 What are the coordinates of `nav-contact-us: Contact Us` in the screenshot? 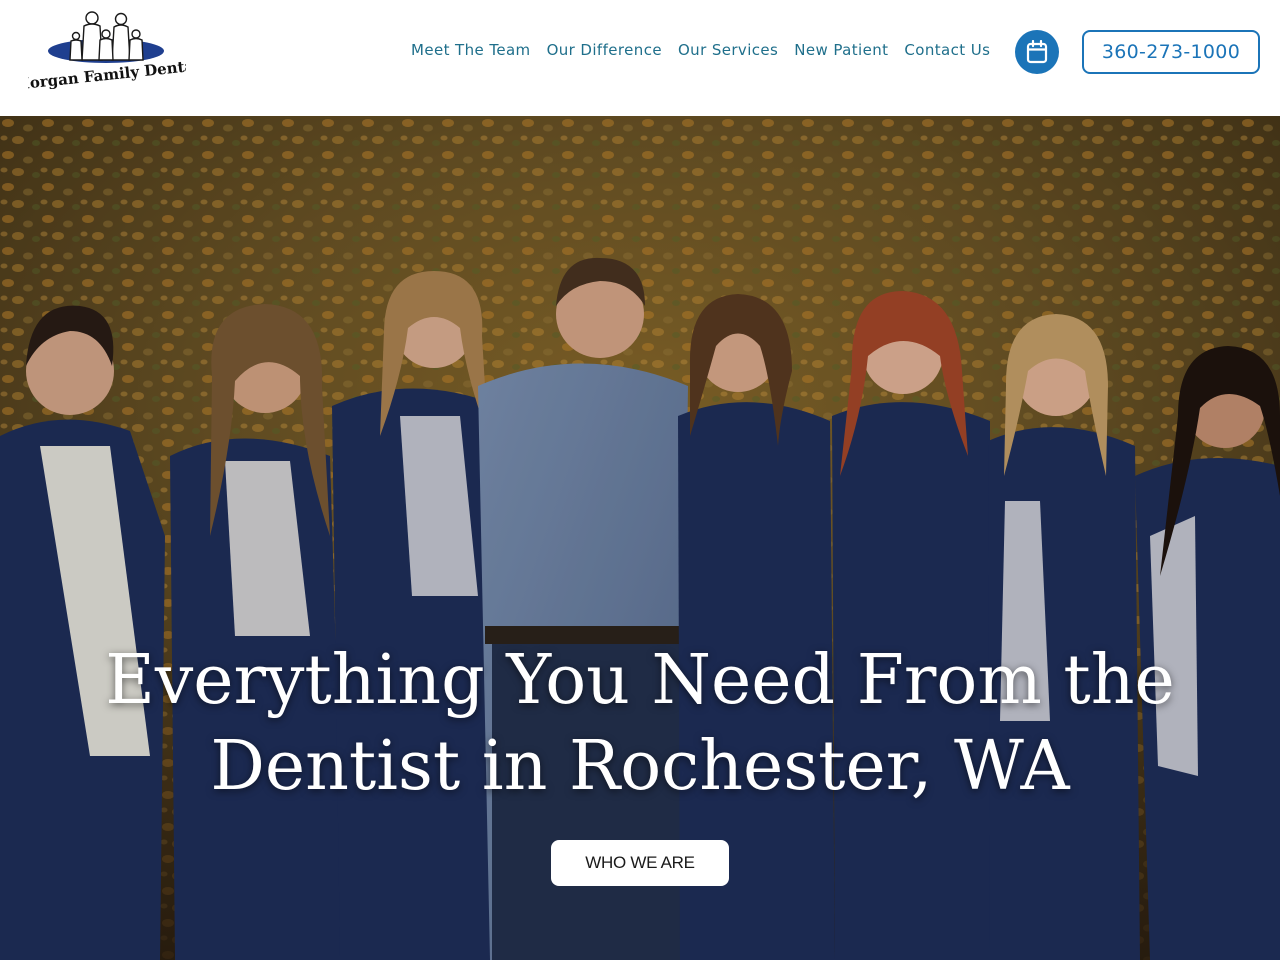 It's located at (947, 50).